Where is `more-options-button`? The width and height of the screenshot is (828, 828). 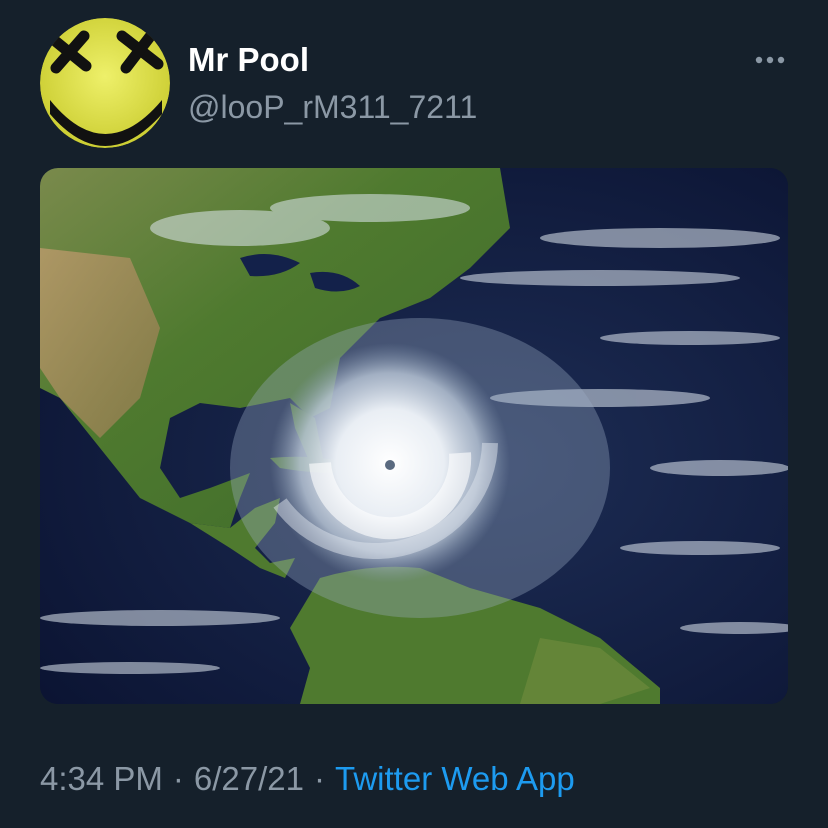 more-options-button is located at coordinates (770, 60).